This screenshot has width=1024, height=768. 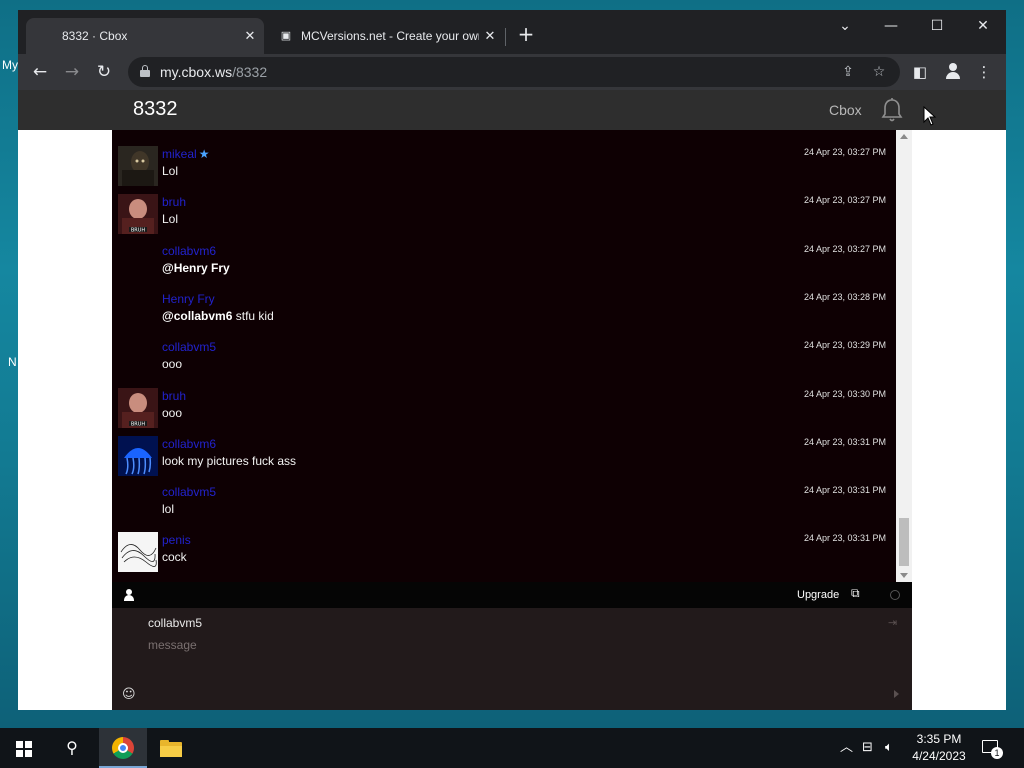 I want to click on composer-username: collabvm5, so click(x=175, y=623).